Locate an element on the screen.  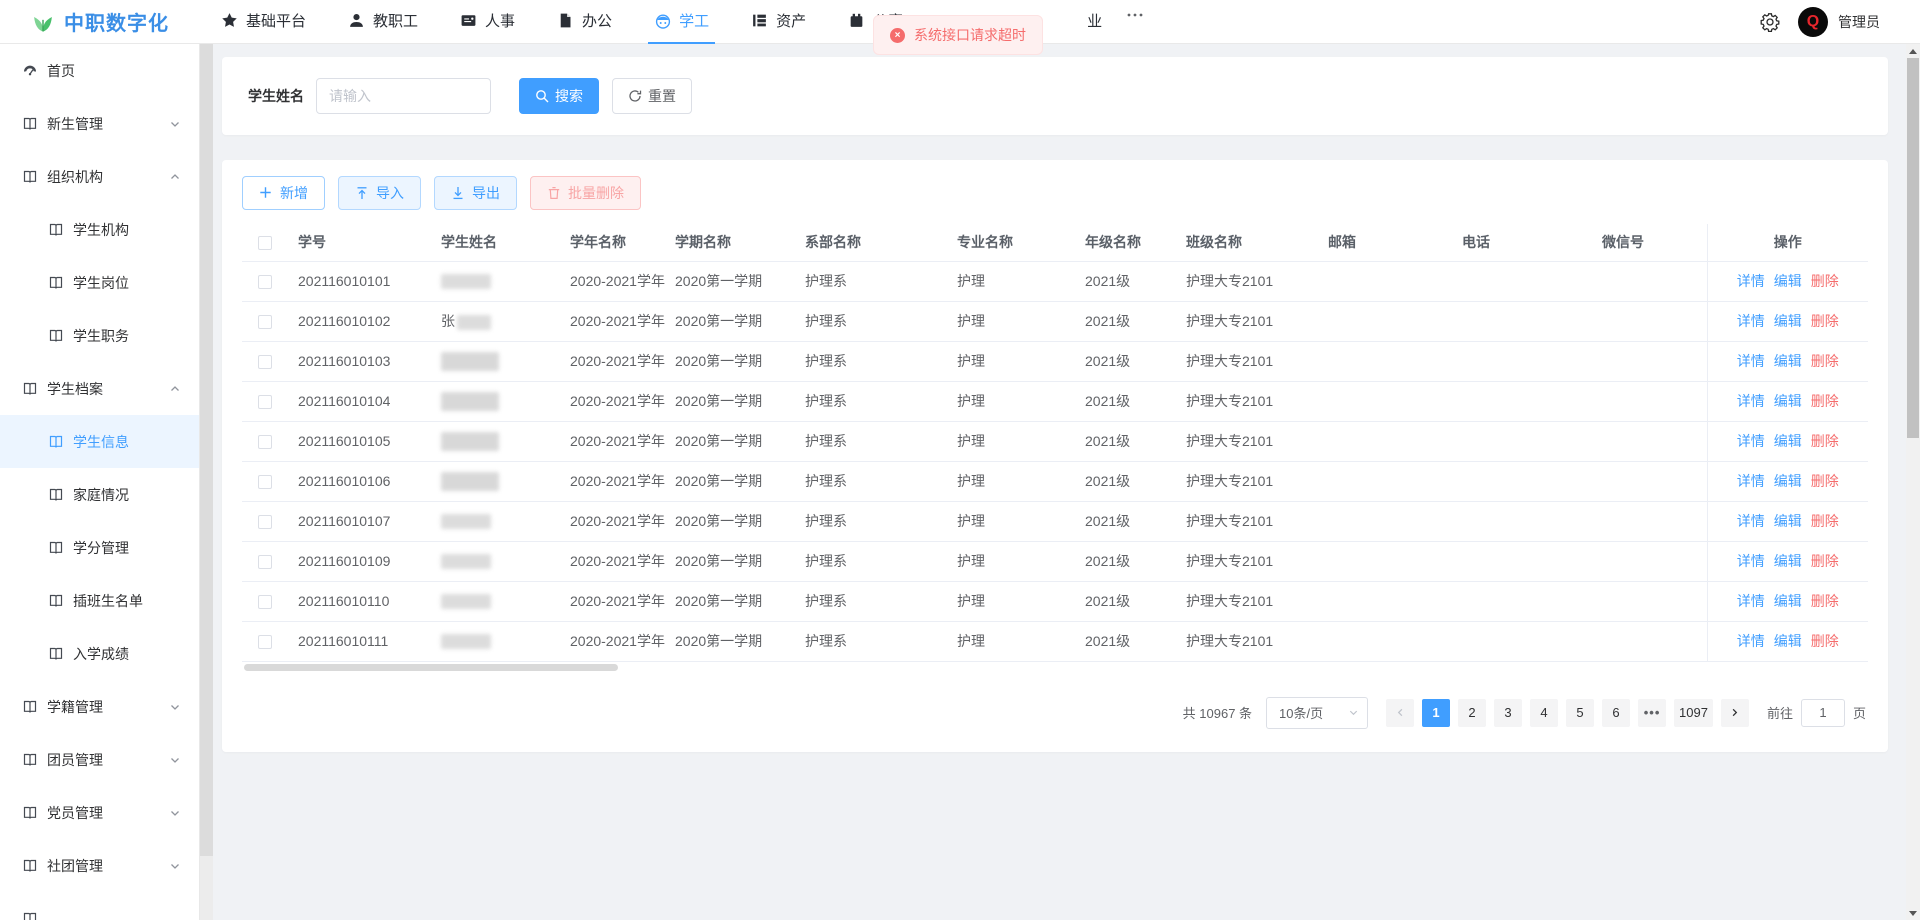
cell-dept: 护理系 is located at coordinates (871, 401).